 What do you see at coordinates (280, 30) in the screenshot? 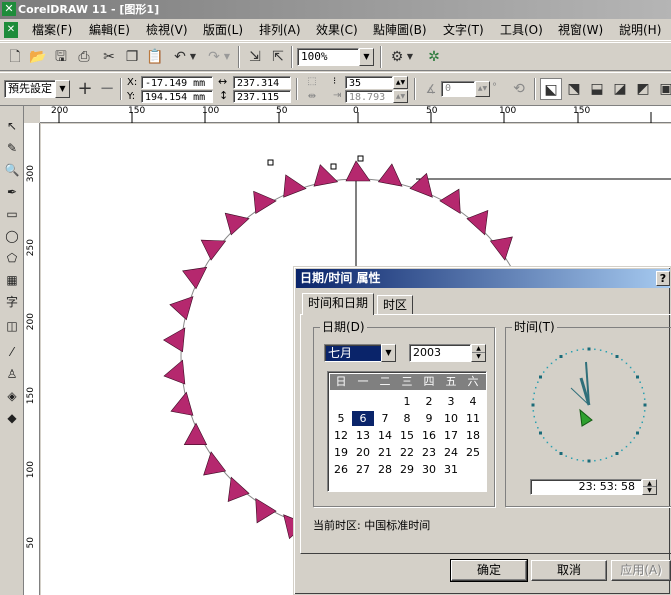
I see `menu-arrange: 排列(A)` at bounding box center [280, 30].